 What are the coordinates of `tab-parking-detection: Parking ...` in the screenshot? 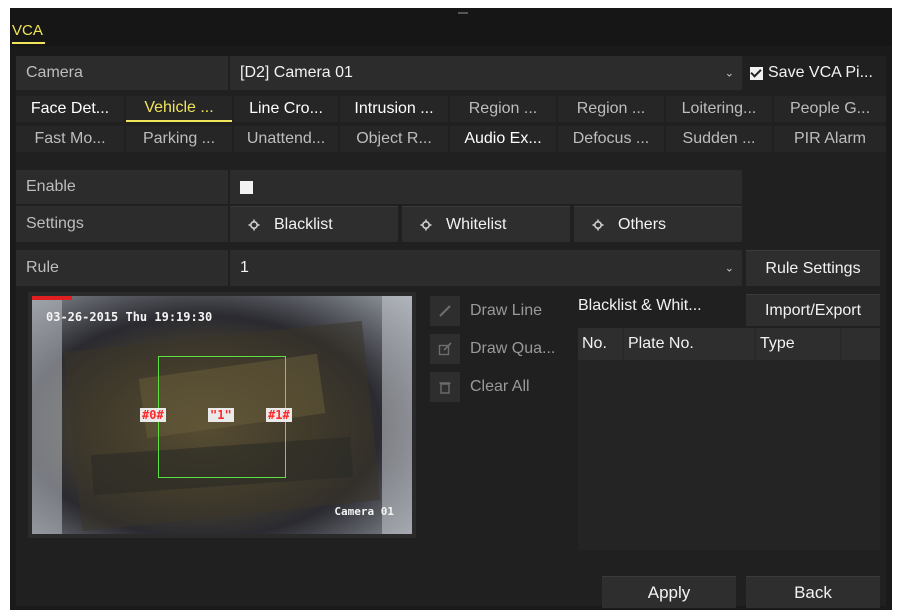 It's located at (179, 139).